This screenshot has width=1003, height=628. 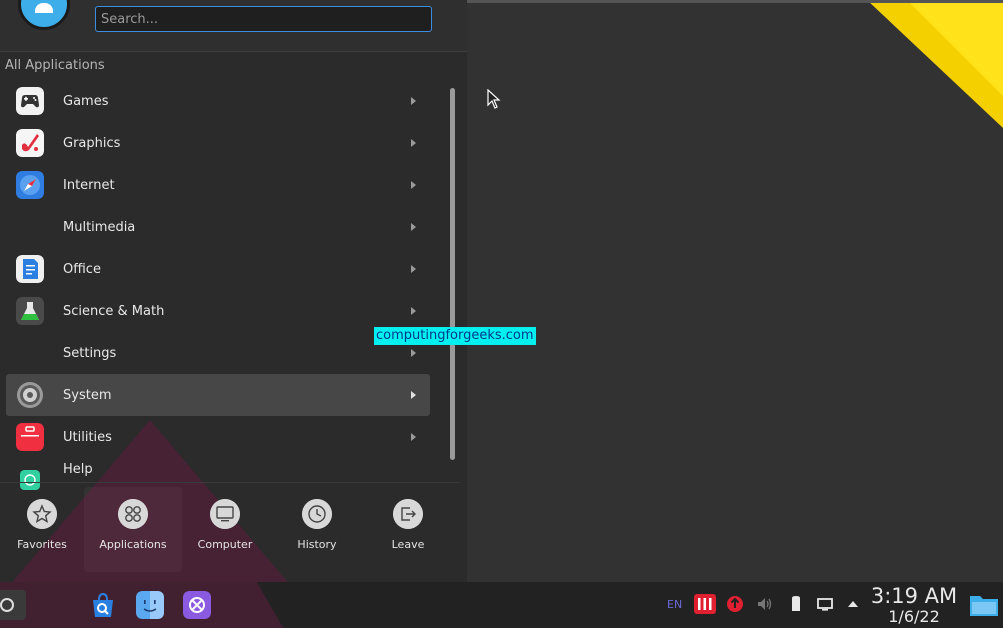 What do you see at coordinates (765, 604) in the screenshot?
I see `volume-icon` at bounding box center [765, 604].